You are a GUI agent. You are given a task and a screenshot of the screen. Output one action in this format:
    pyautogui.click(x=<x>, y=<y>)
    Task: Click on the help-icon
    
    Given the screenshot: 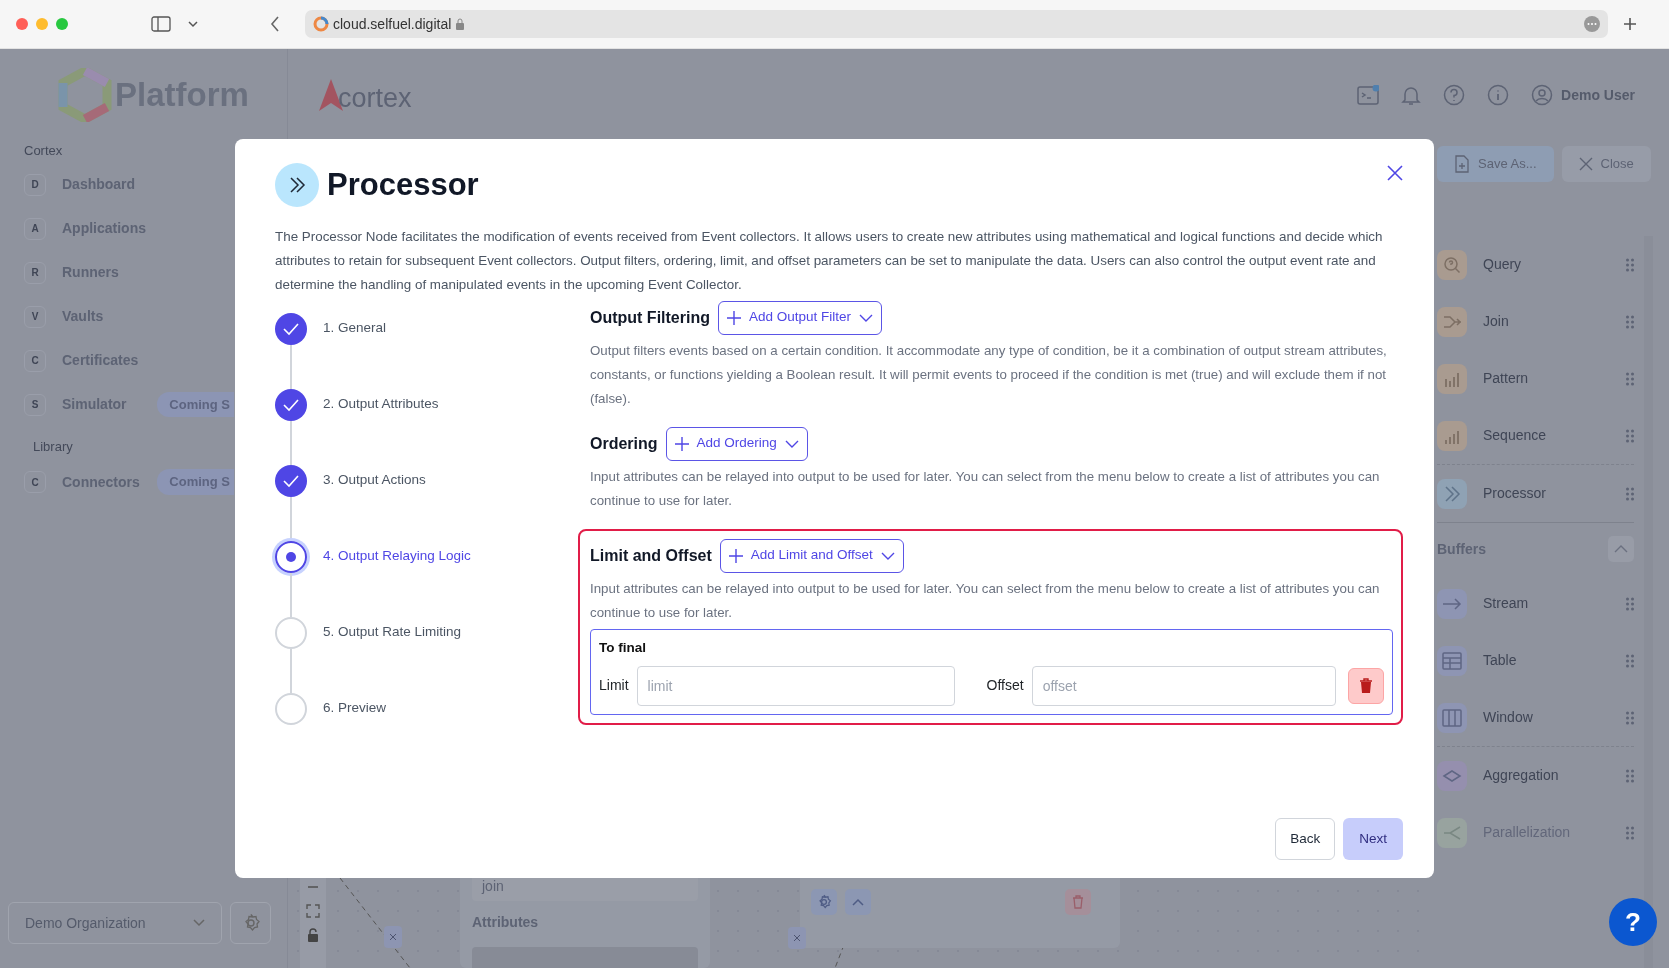 What is the action you would take?
    pyautogui.click(x=1454, y=95)
    